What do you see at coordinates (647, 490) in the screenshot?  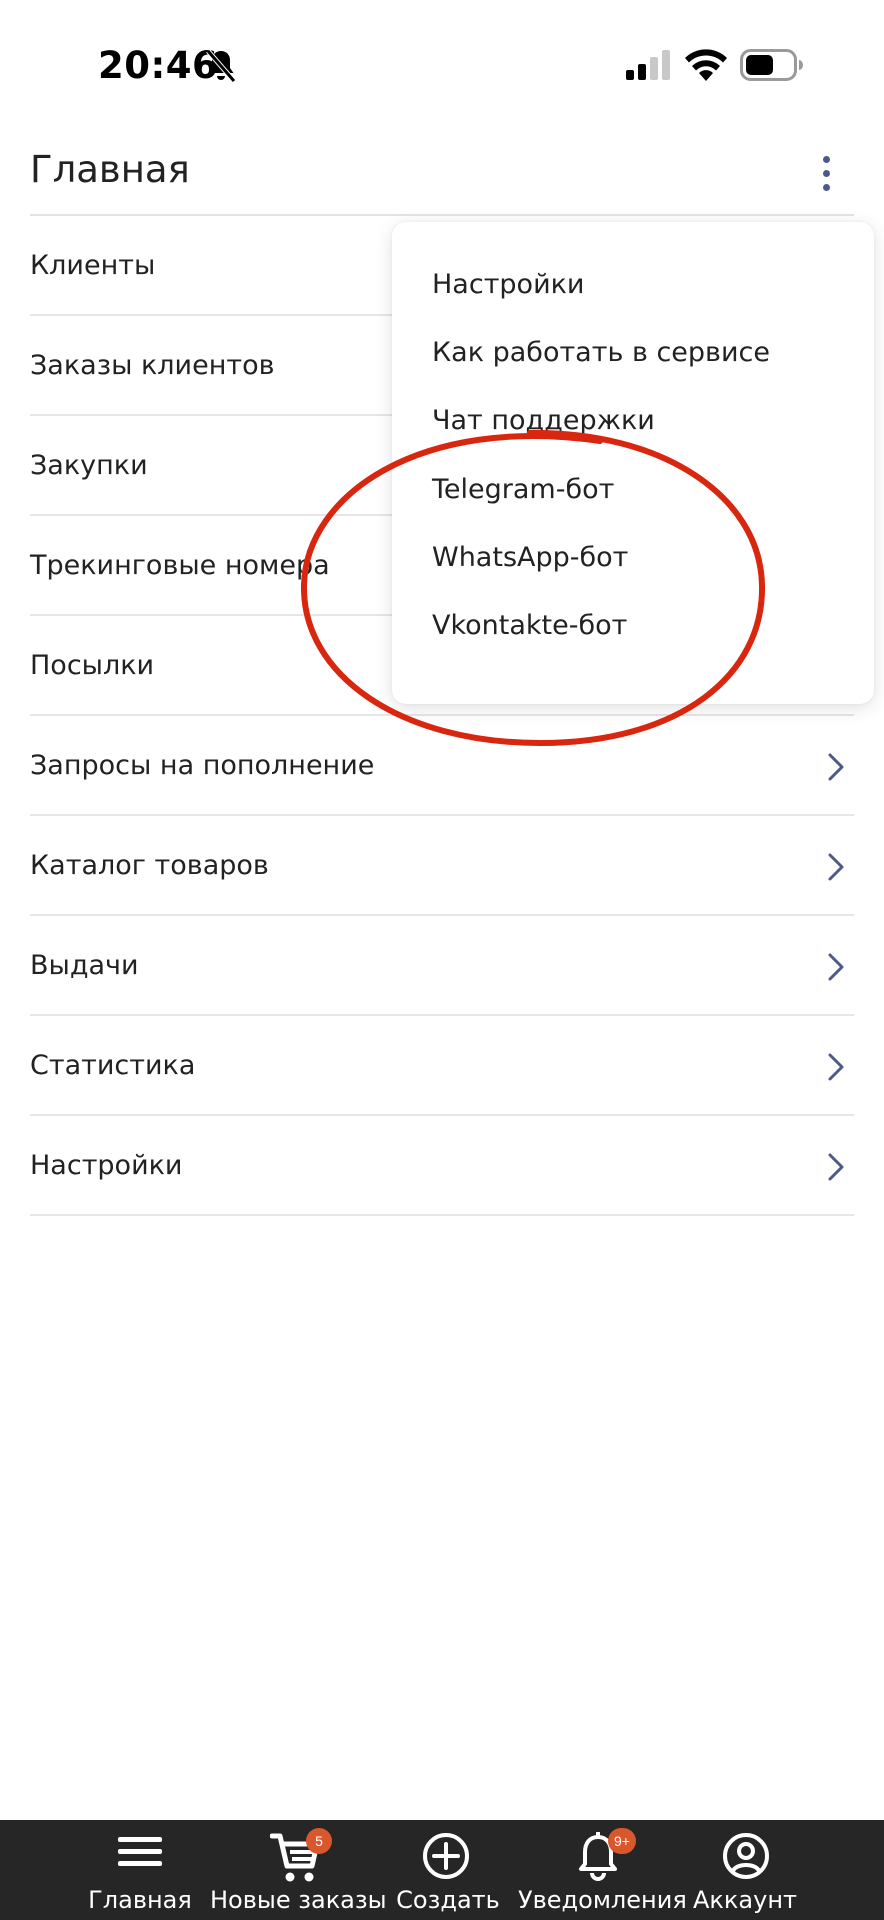 I see `dropdown-item-telegram-bot: Telegram-бот` at bounding box center [647, 490].